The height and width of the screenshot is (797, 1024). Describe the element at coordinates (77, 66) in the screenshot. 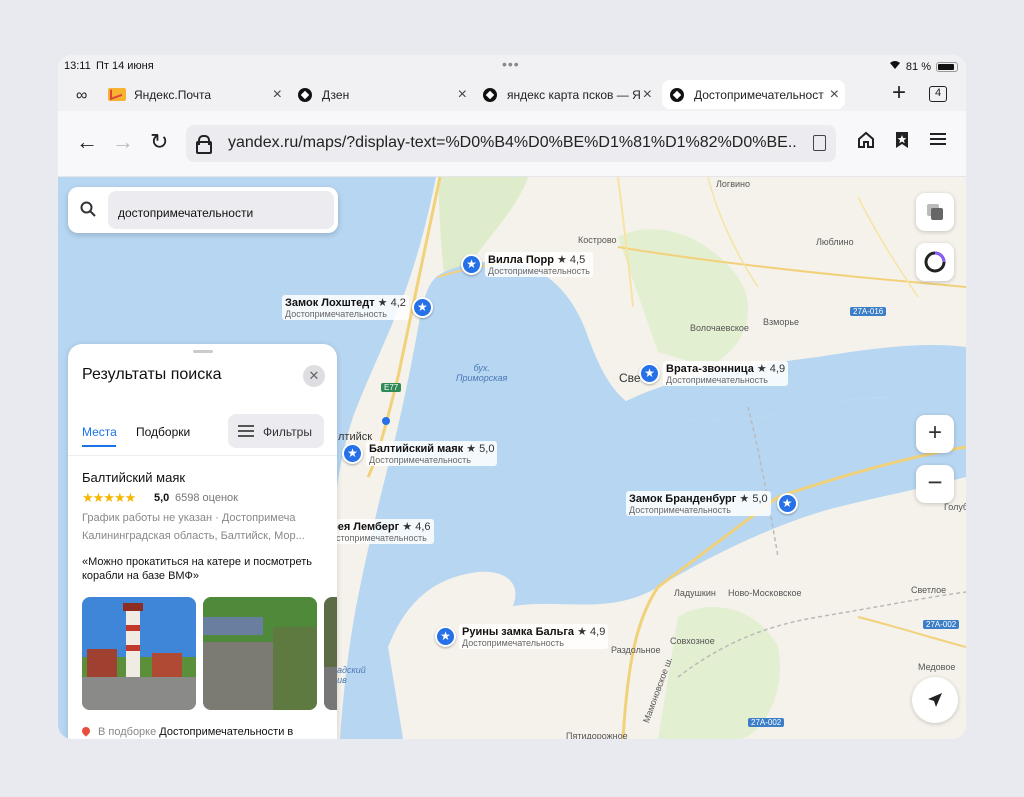

I see `status-time: 13:11` at that location.